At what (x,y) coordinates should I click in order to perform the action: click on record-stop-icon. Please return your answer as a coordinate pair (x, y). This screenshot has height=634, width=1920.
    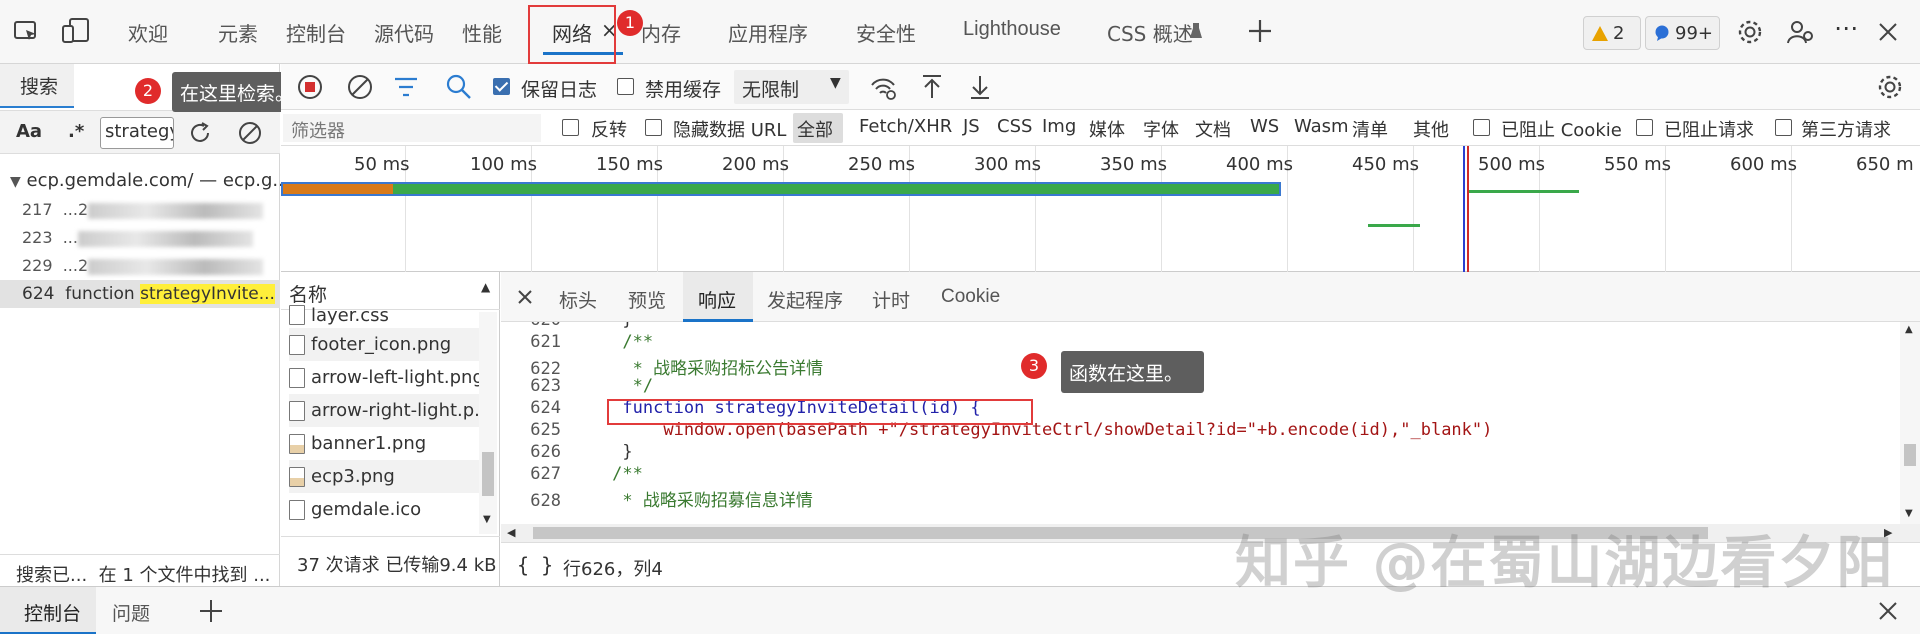
    Looking at the image, I should click on (310, 87).